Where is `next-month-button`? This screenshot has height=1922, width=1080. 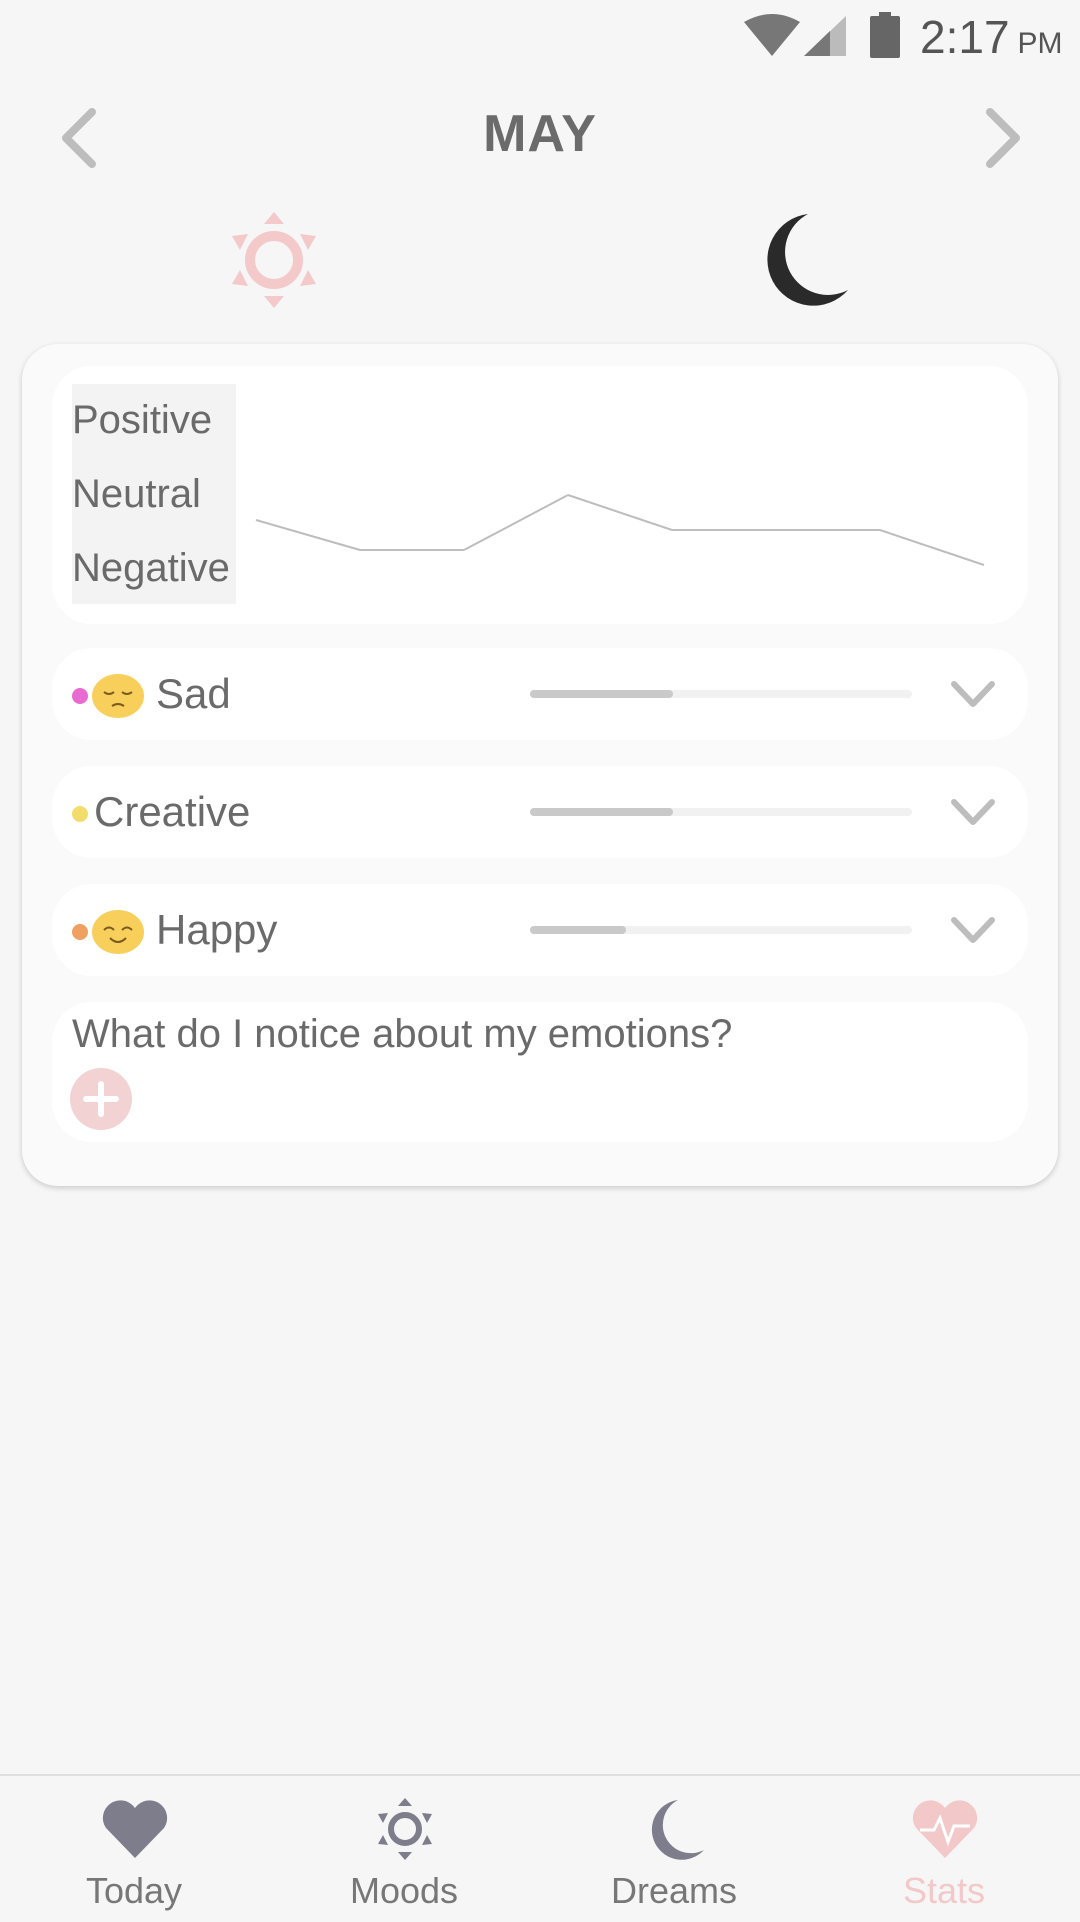 next-month-button is located at coordinates (1000, 140).